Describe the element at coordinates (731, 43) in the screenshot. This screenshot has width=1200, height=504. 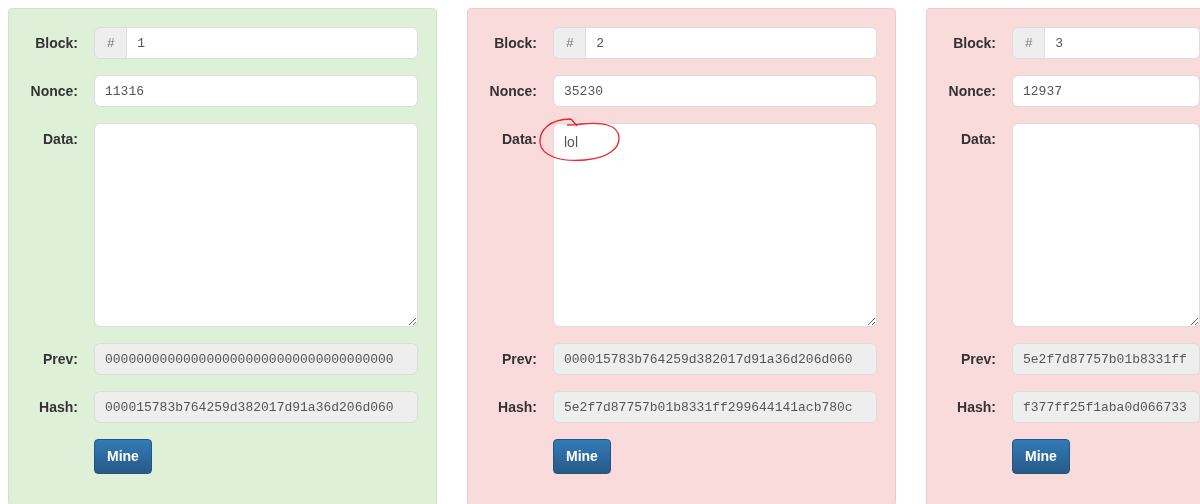
I see `block-number-field: 2` at that location.